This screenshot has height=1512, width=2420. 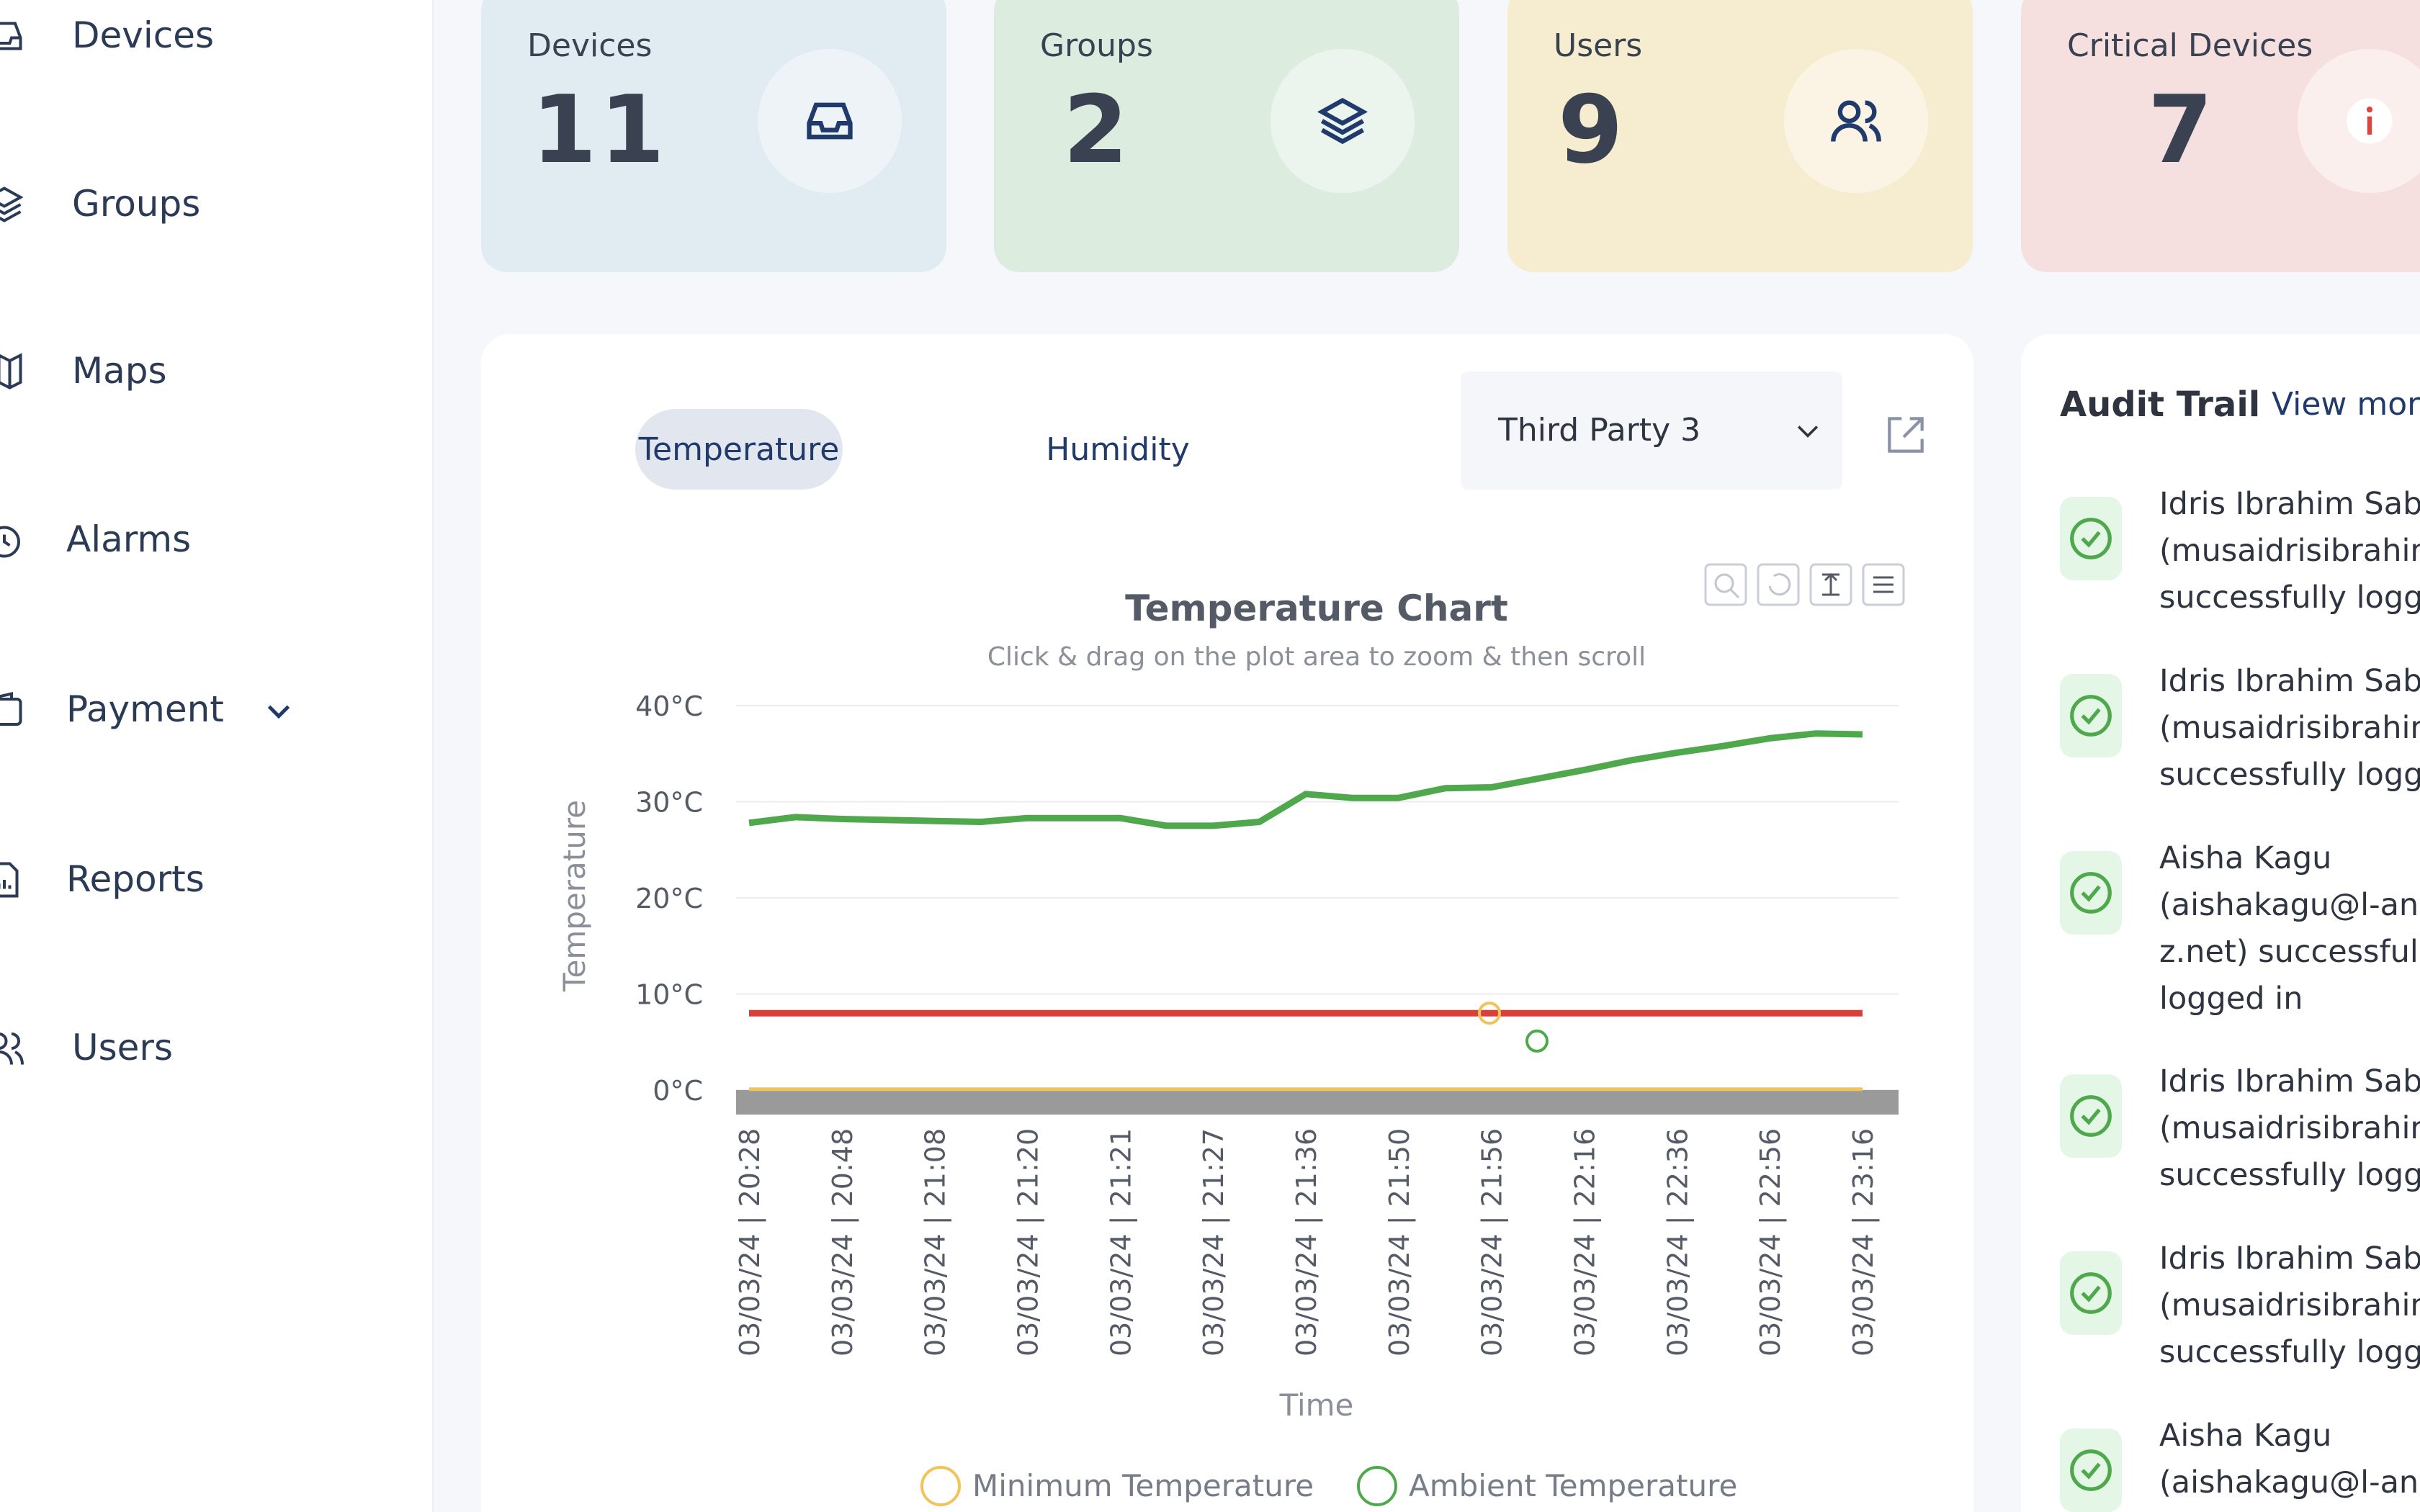 I want to click on x-tick-label: 03/03/24 | 22:56, so click(x=1770, y=1242).